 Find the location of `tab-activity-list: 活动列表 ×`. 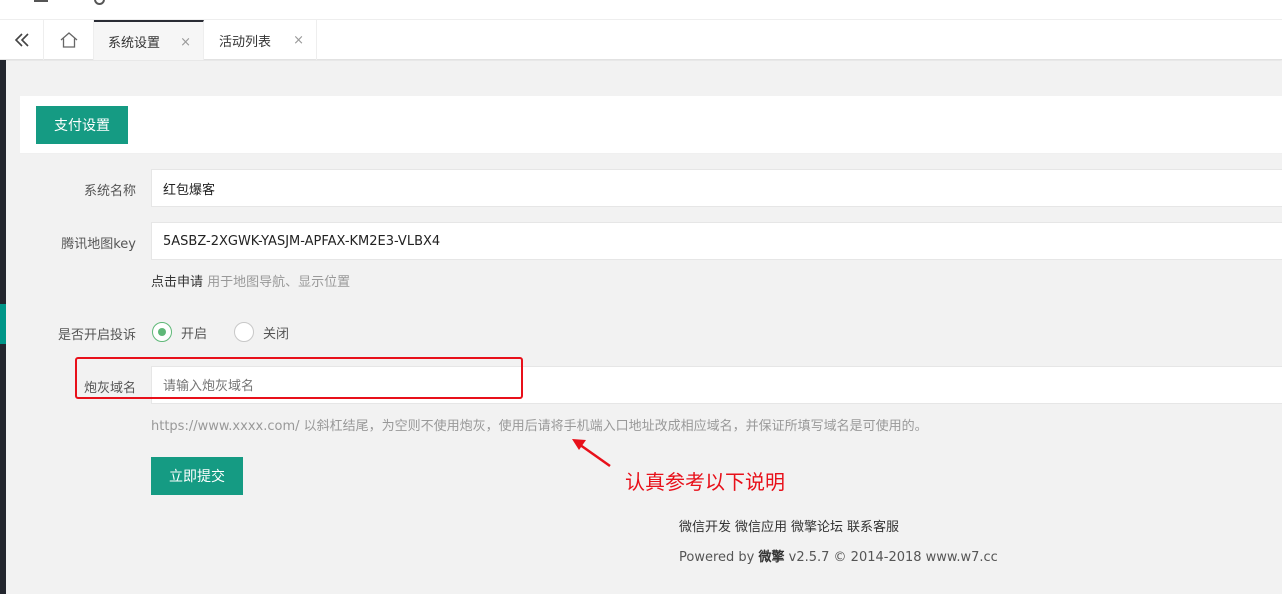

tab-activity-list: 活动列表 × is located at coordinates (261, 40).